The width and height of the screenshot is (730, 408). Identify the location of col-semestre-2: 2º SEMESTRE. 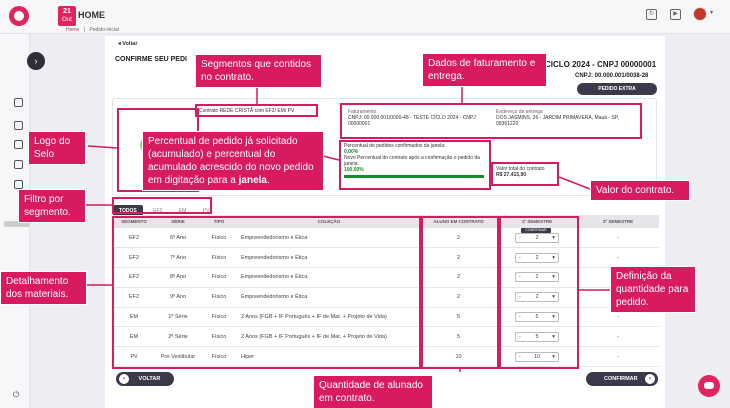
(618, 221).